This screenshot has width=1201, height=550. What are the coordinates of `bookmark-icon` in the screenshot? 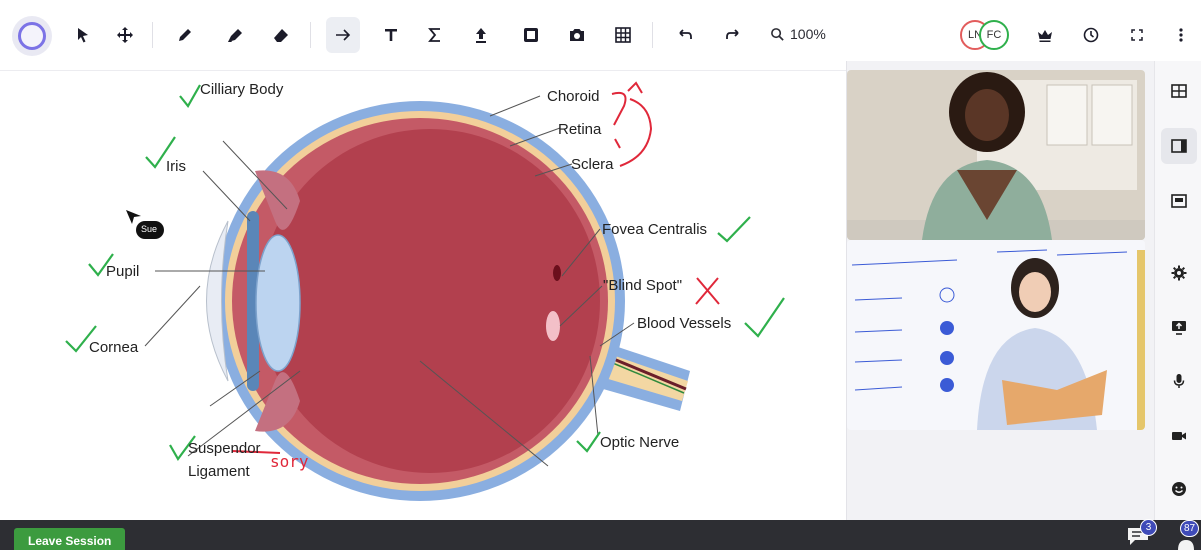 It's located at (531, 35).